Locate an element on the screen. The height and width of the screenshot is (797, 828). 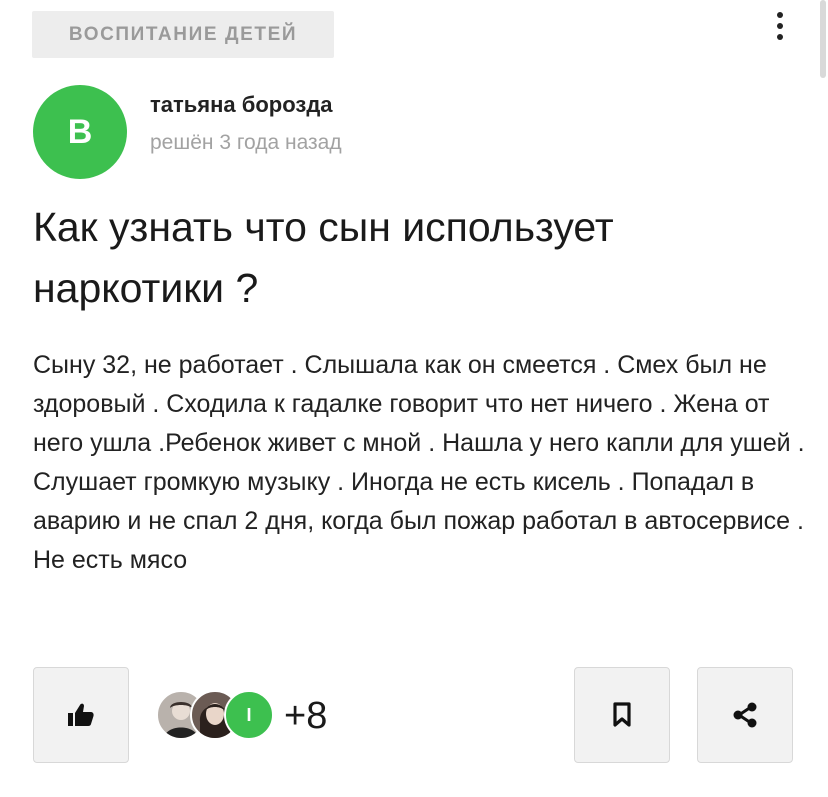
thumbs-up-icon is located at coordinates (81, 715).